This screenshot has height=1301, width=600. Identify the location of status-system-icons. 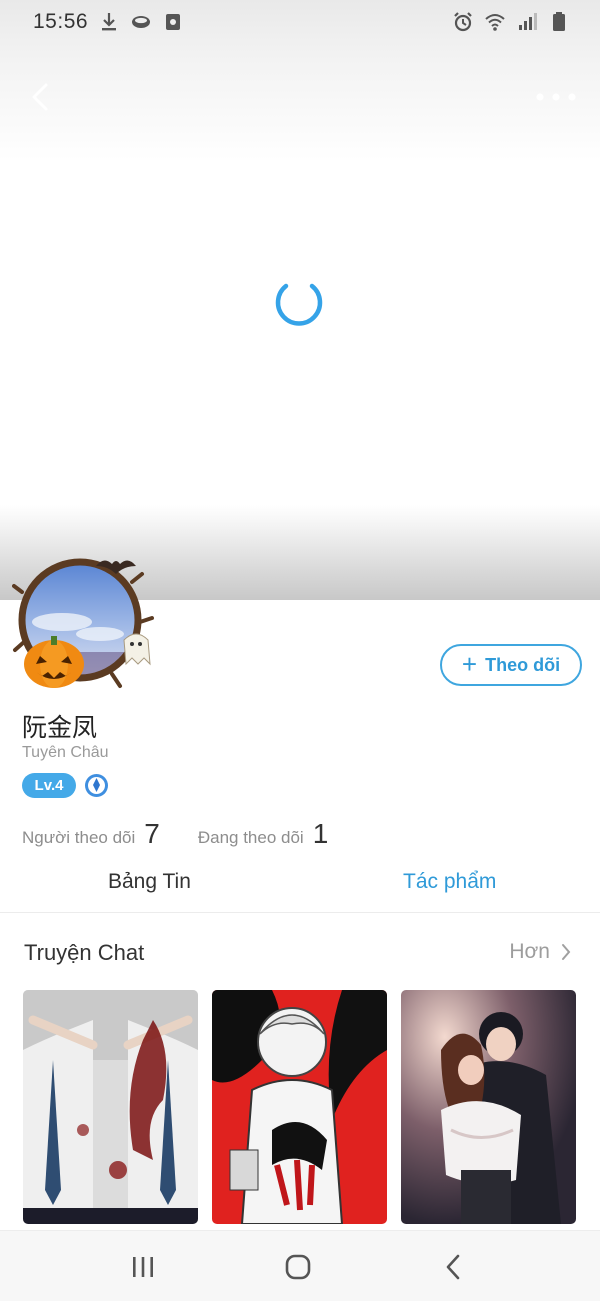
(511, 22).